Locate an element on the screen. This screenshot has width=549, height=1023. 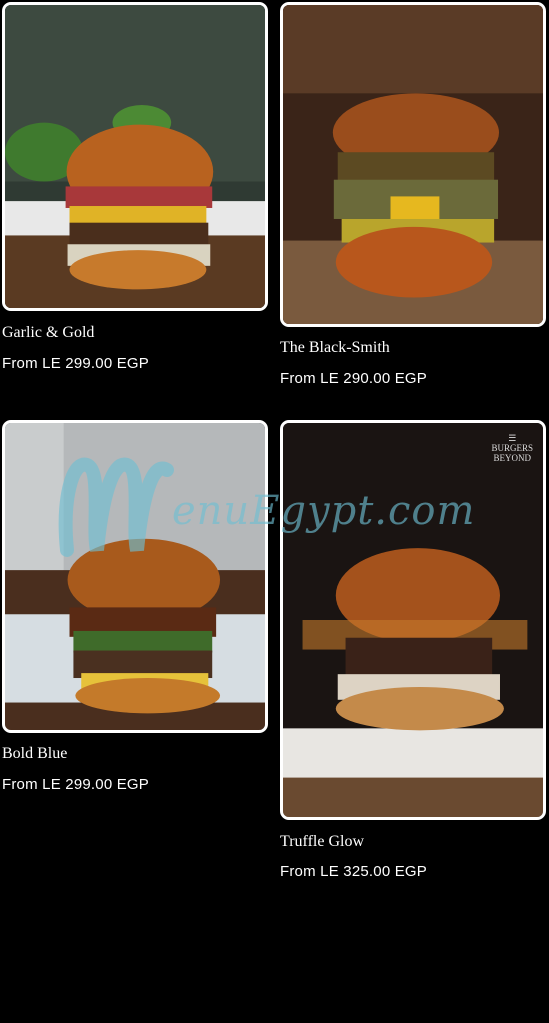
product-price: From LE 325.00 EGP is located at coordinates (354, 871).